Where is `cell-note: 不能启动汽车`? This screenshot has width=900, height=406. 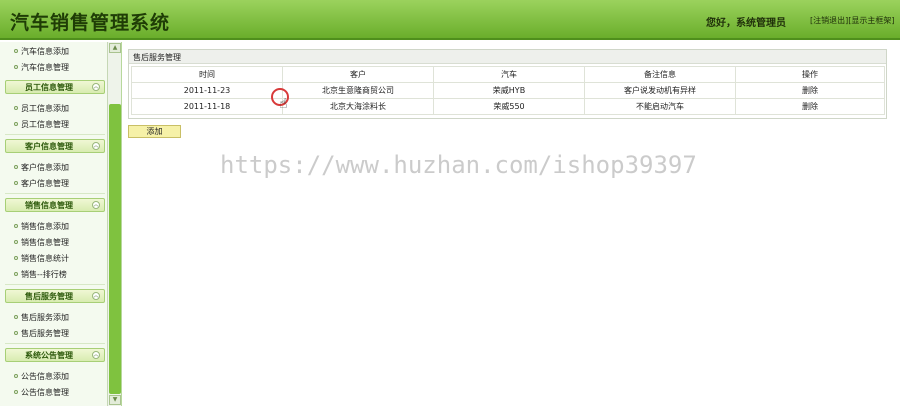 cell-note: 不能启动汽车 is located at coordinates (660, 106).